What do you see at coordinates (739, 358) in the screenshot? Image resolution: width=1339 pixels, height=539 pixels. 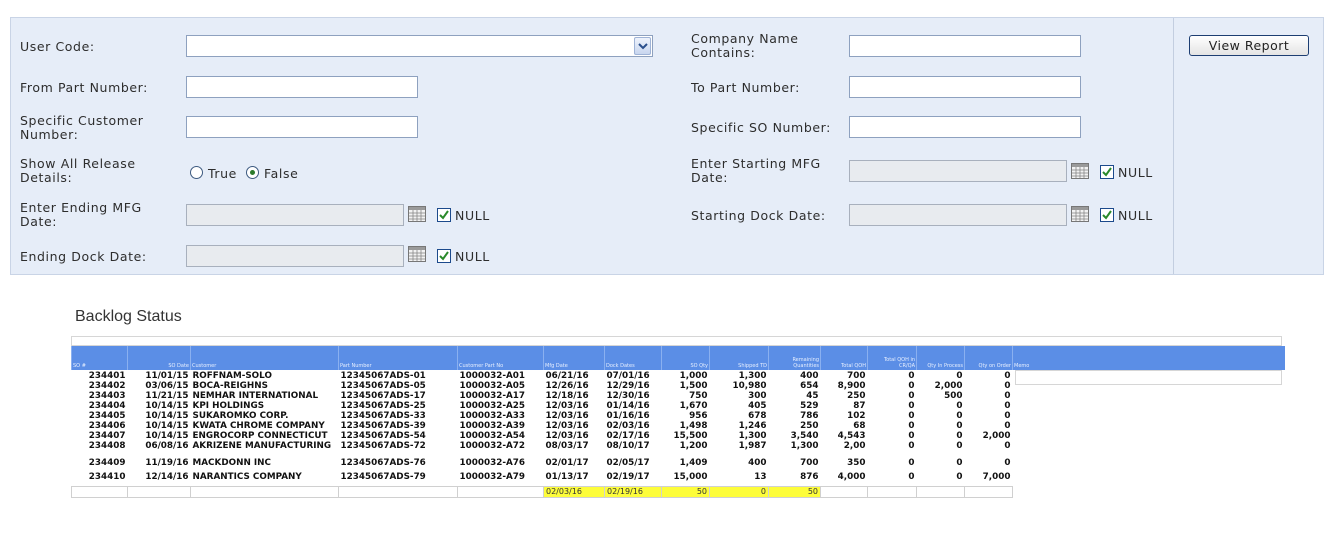 I see `column-header: Shipped TD` at bounding box center [739, 358].